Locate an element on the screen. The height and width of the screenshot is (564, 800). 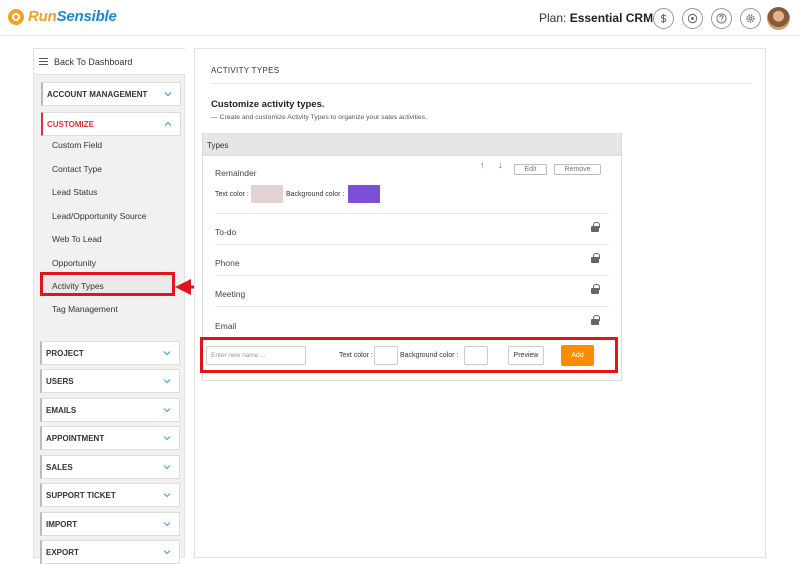
type-row-phone: Phone is located at coordinates (412, 260).